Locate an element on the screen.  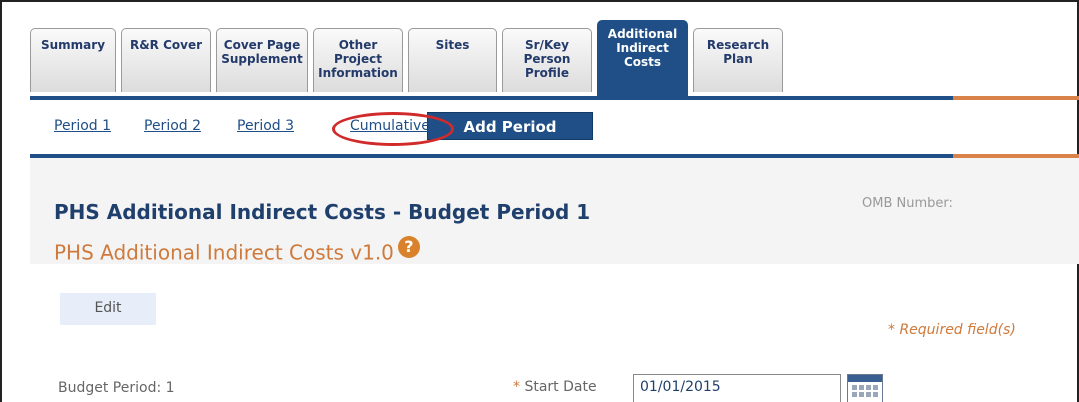
tab-label: Indirect is located at coordinates (642, 48).